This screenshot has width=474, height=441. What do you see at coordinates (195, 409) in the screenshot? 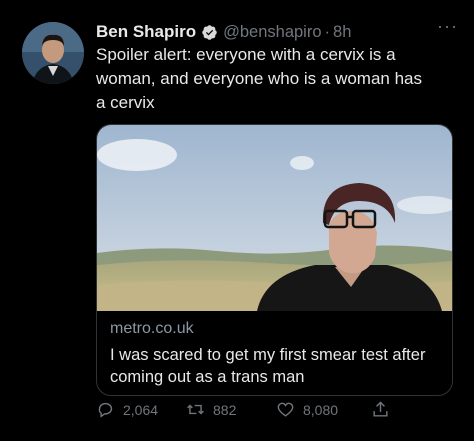
I see `retweet-icon` at bounding box center [195, 409].